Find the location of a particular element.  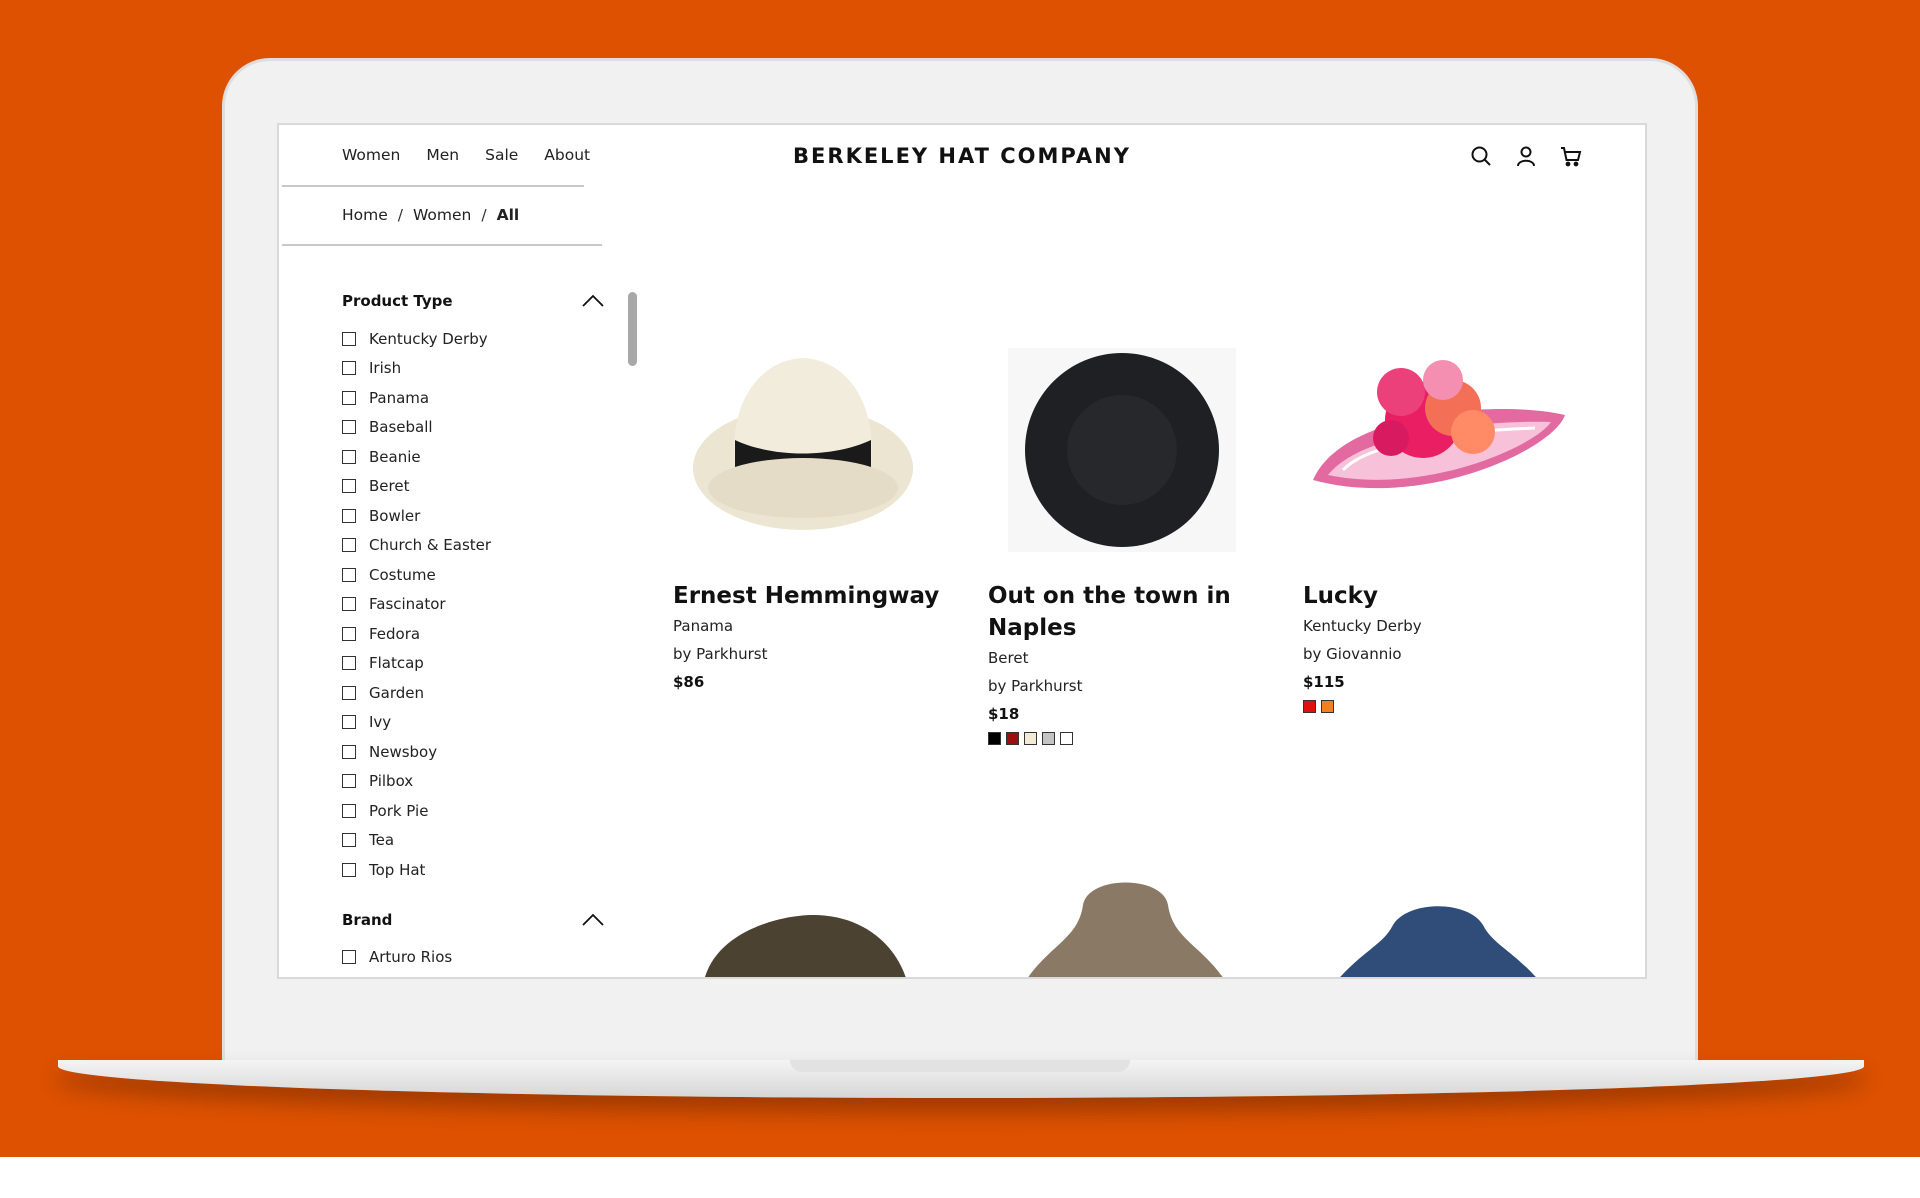

filter-option: Garden is located at coordinates (473, 693).